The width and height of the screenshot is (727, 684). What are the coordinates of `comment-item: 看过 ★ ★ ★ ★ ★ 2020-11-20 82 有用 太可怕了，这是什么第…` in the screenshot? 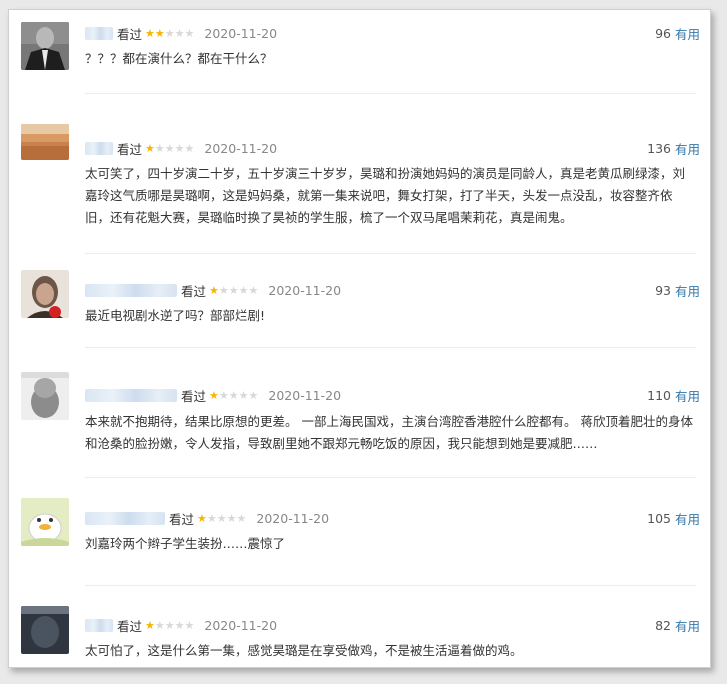 It's located at (359, 626).